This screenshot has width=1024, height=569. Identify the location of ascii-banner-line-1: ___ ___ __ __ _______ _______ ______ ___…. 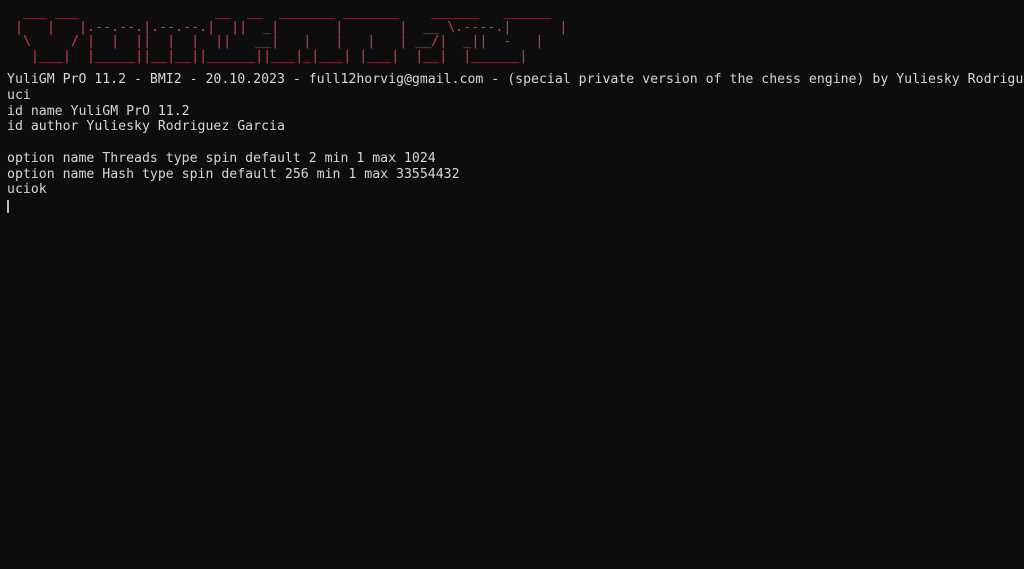
(279, 12).